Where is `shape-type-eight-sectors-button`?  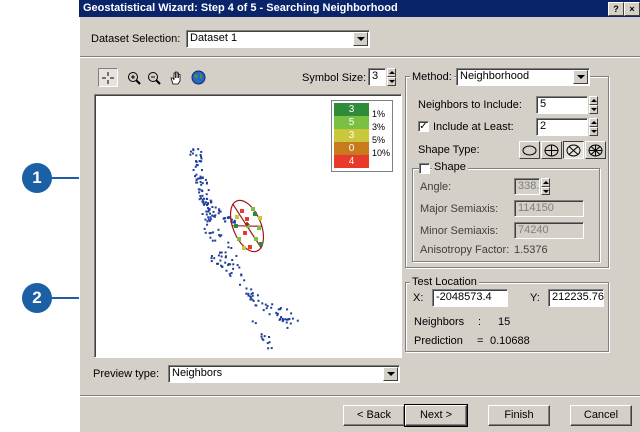
shape-type-eight-sectors-button is located at coordinates (595, 150).